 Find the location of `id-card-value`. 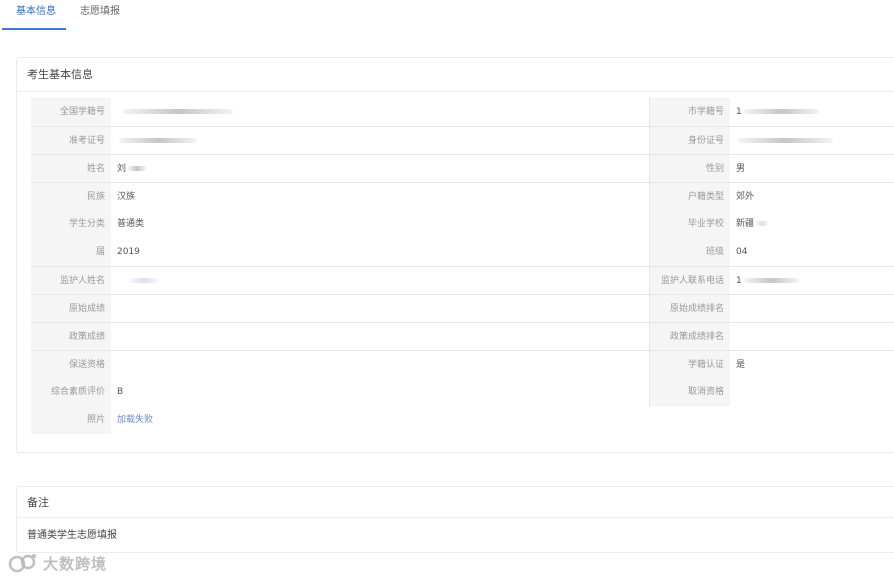

id-card-value is located at coordinates (812, 141).